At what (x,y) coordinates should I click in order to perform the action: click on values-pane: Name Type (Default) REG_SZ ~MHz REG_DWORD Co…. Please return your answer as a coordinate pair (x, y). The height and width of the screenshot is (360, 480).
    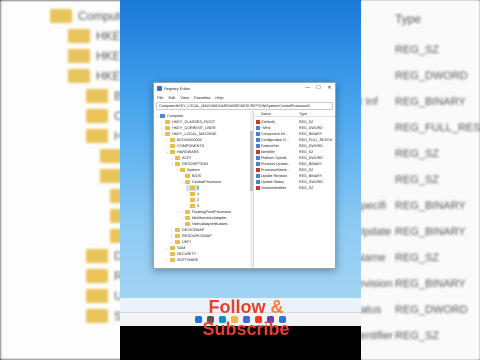
    Looking at the image, I should click on (294, 189).